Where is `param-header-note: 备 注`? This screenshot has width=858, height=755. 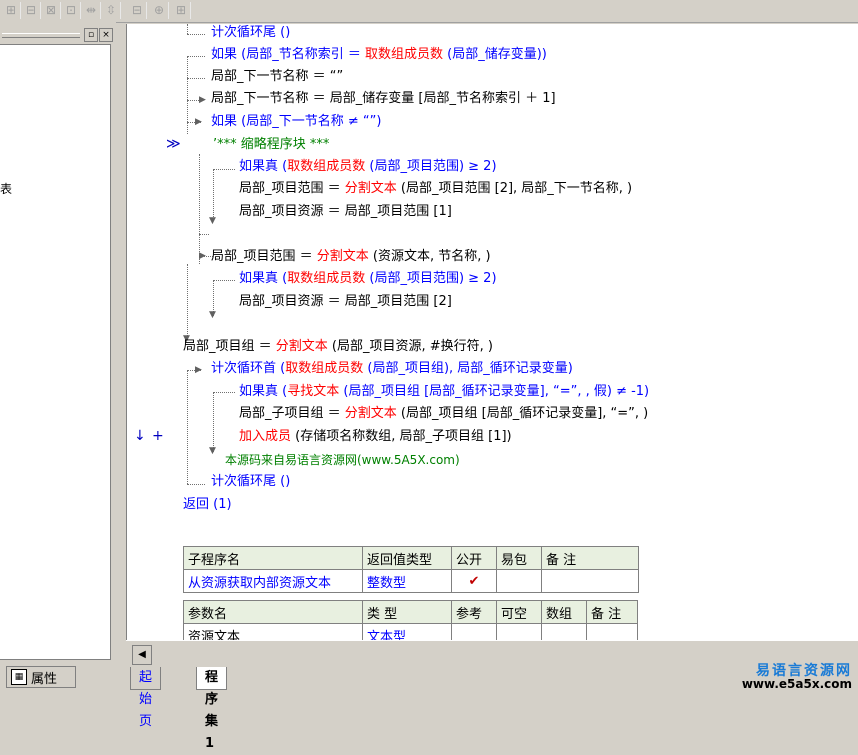
param-header-note: 备 注 is located at coordinates (612, 612).